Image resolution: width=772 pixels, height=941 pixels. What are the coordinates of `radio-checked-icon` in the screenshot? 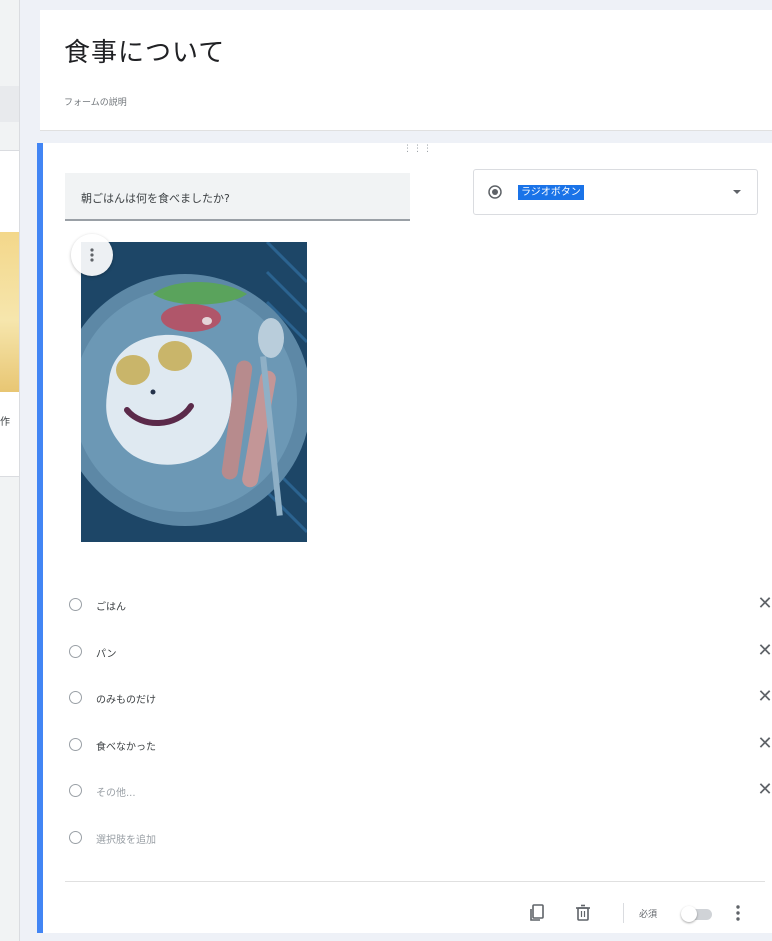 It's located at (495, 192).